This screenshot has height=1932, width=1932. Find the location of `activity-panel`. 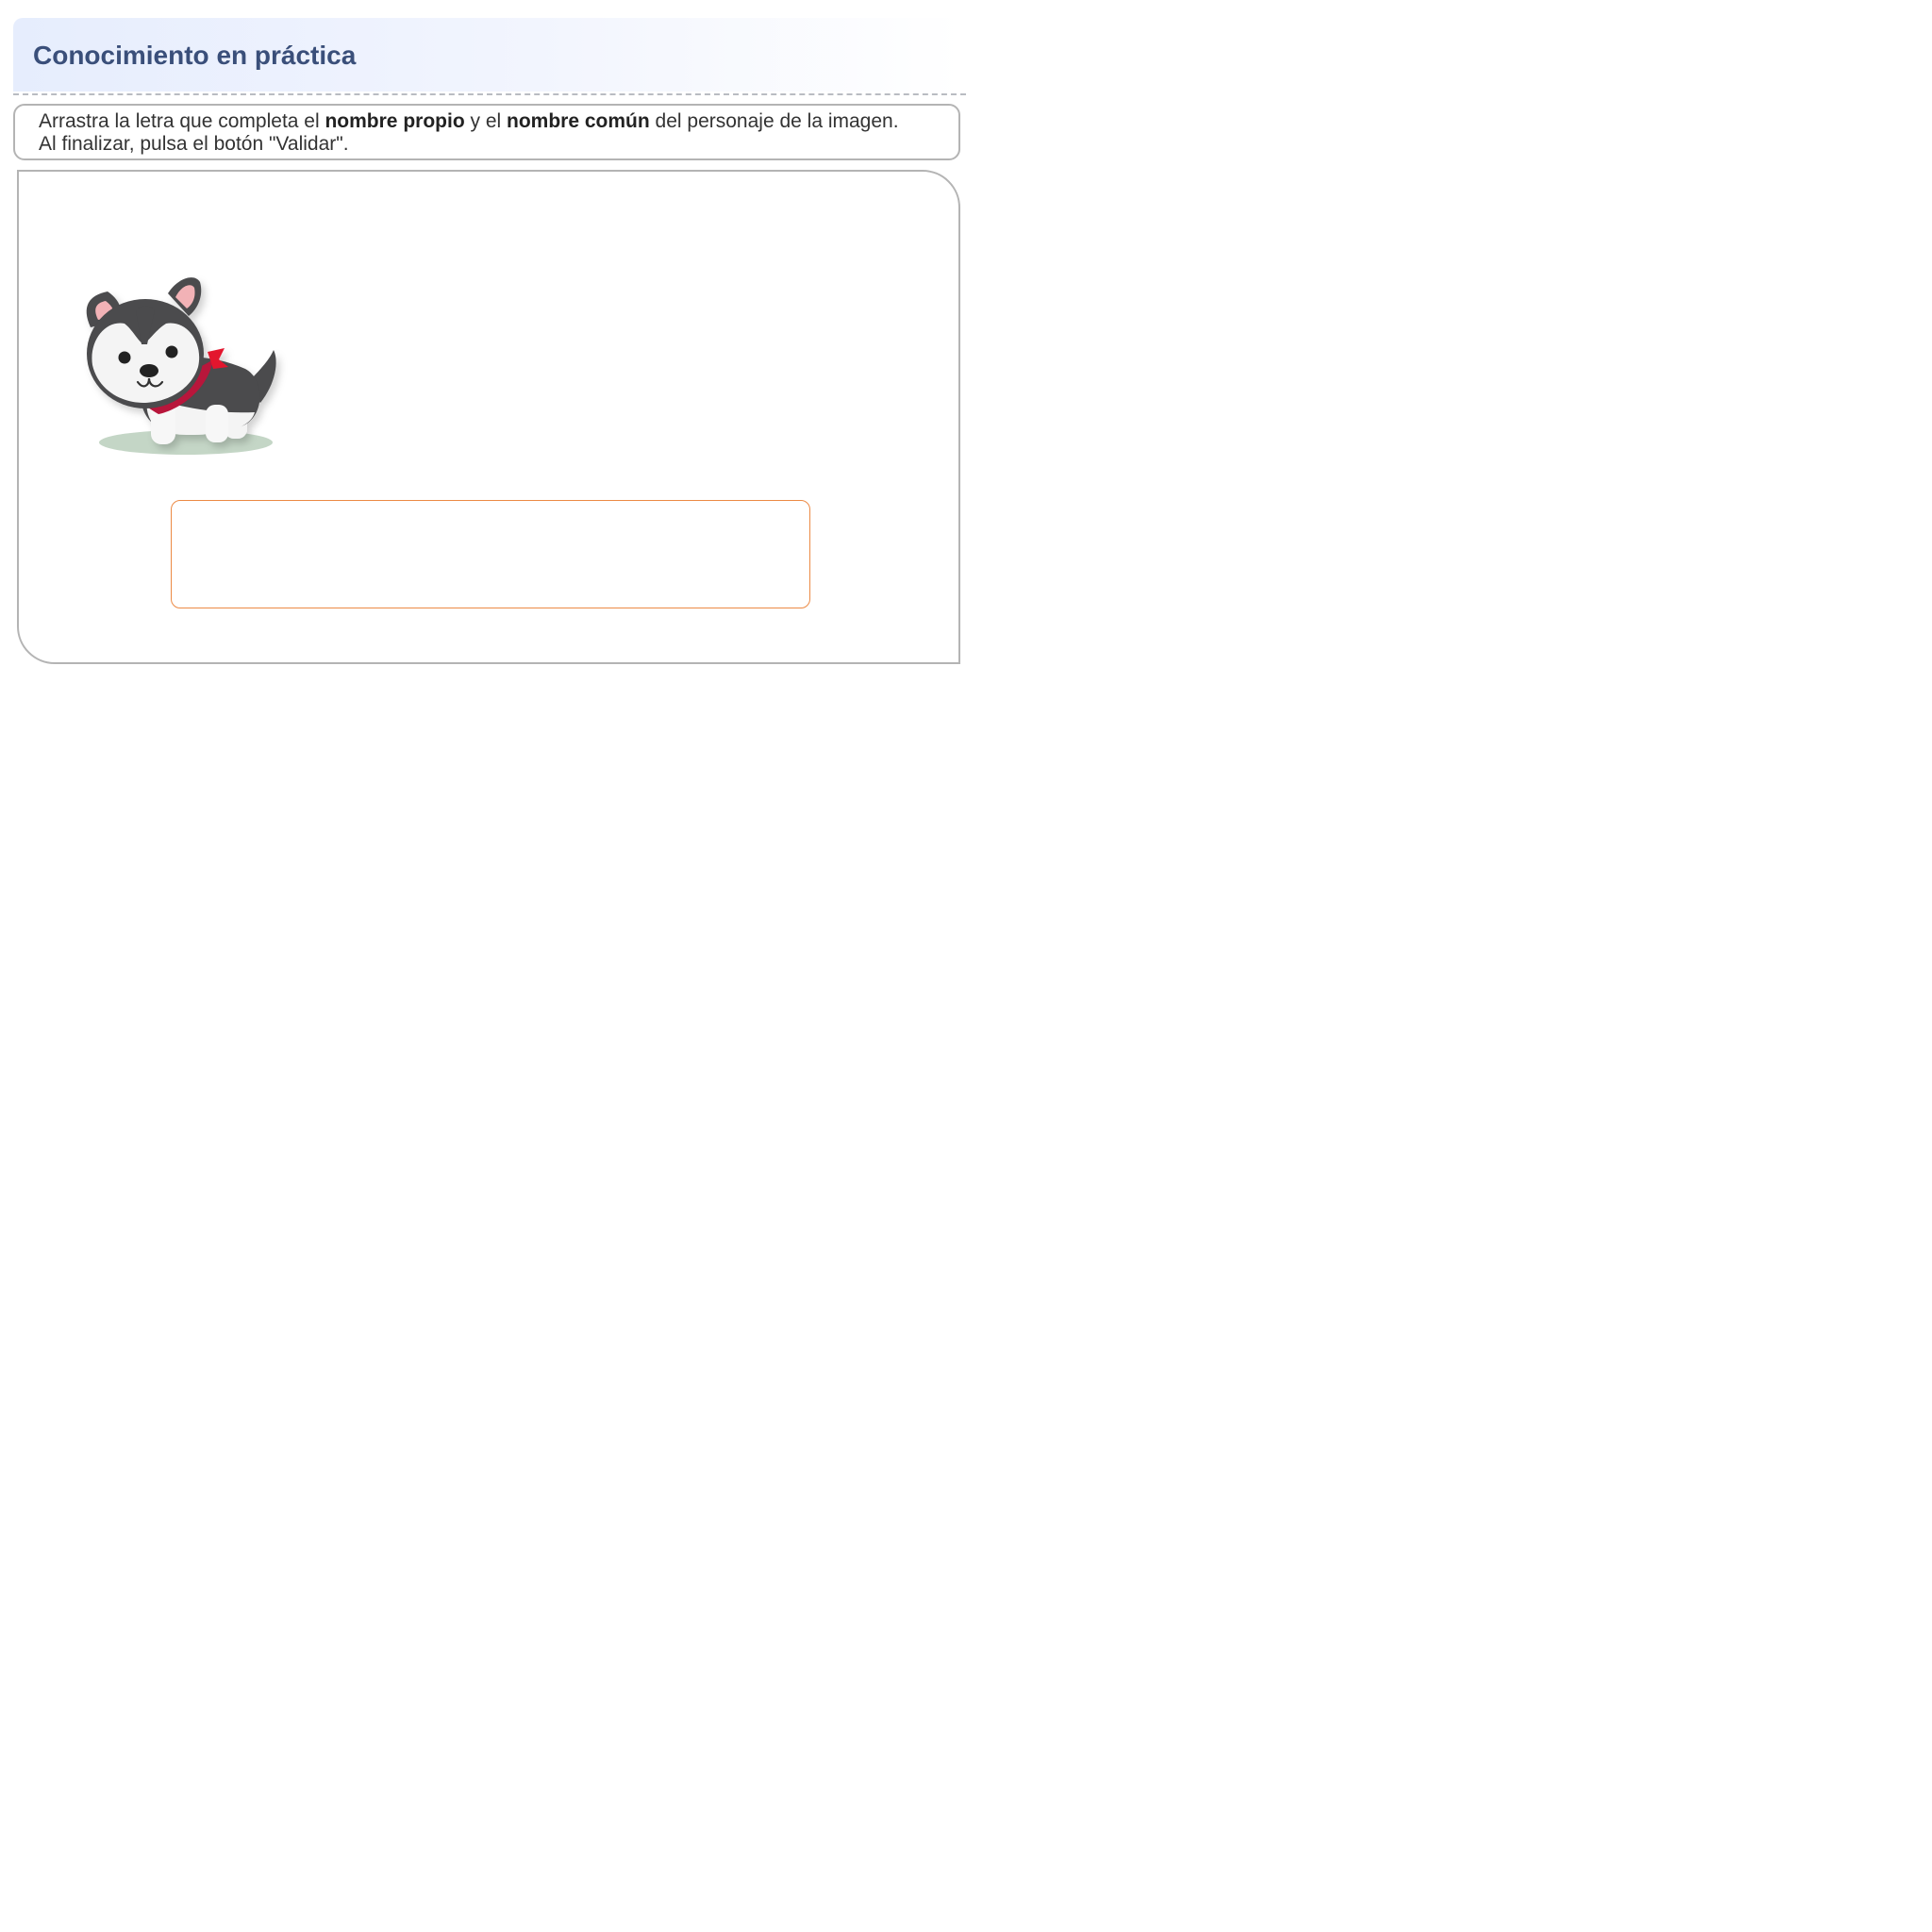

activity-panel is located at coordinates (489, 417).